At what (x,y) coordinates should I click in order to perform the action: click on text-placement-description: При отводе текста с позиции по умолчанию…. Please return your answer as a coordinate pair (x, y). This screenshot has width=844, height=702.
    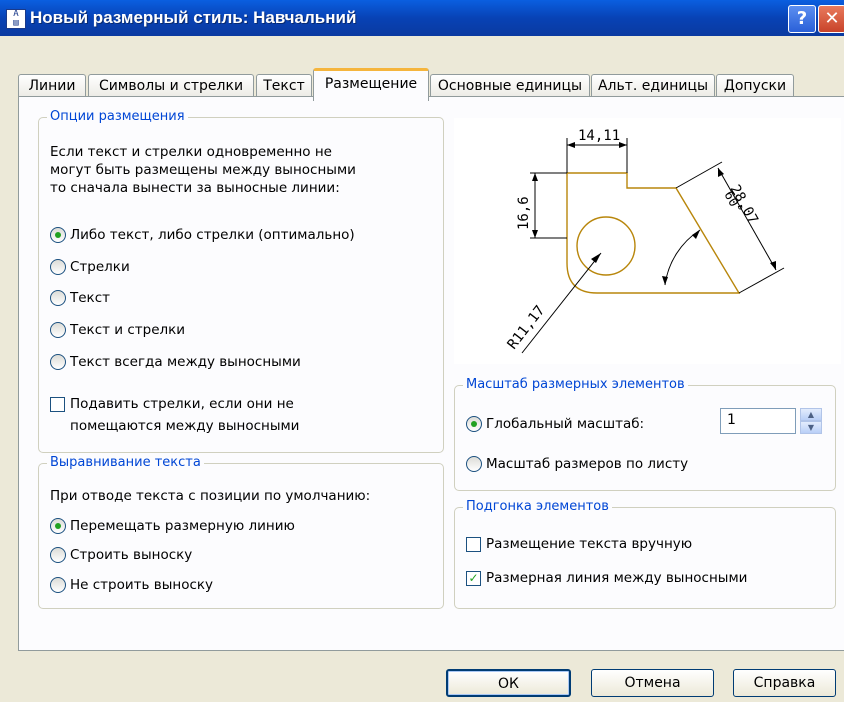
    Looking at the image, I should click on (210, 496).